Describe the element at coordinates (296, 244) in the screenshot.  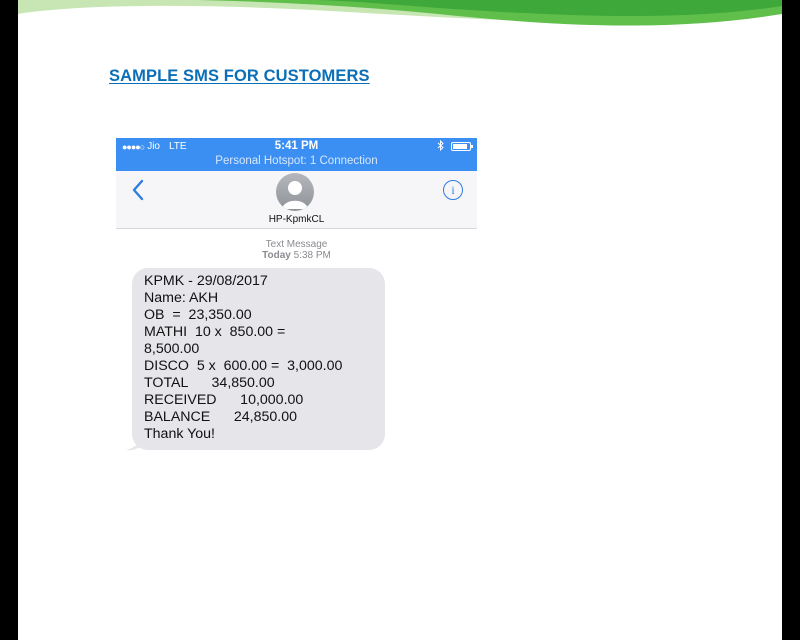
I see `message-type-label: Text Message` at that location.